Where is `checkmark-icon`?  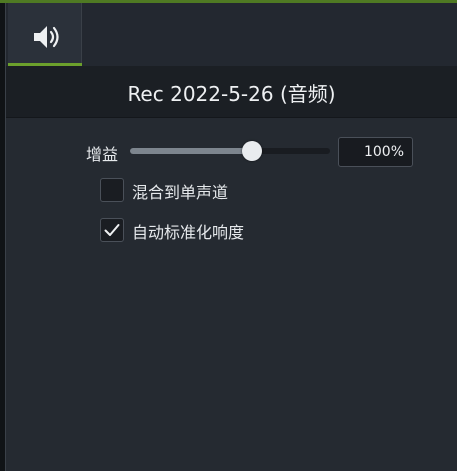
checkmark-icon is located at coordinates (112, 230).